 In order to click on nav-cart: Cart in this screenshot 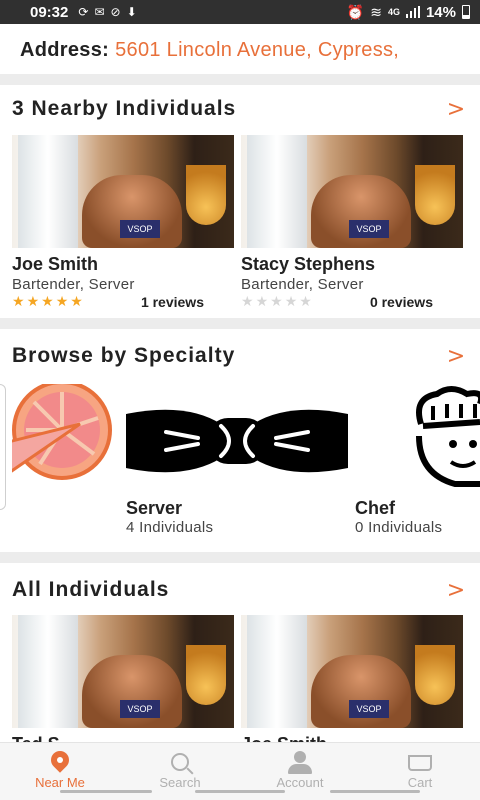, I will do `click(420, 769)`.